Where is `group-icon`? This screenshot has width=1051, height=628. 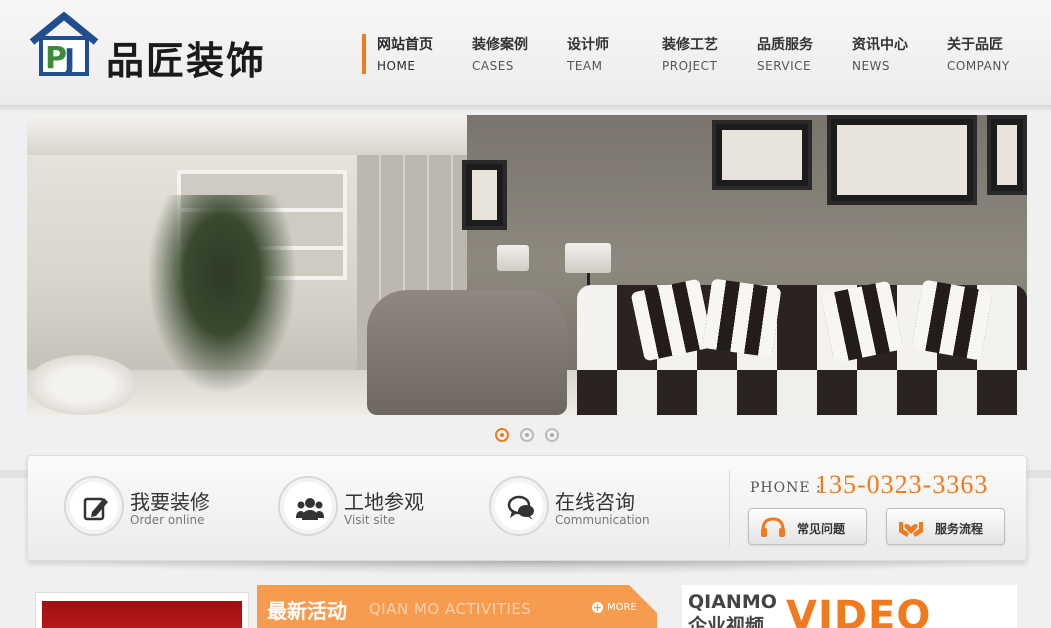 group-icon is located at coordinates (310, 509).